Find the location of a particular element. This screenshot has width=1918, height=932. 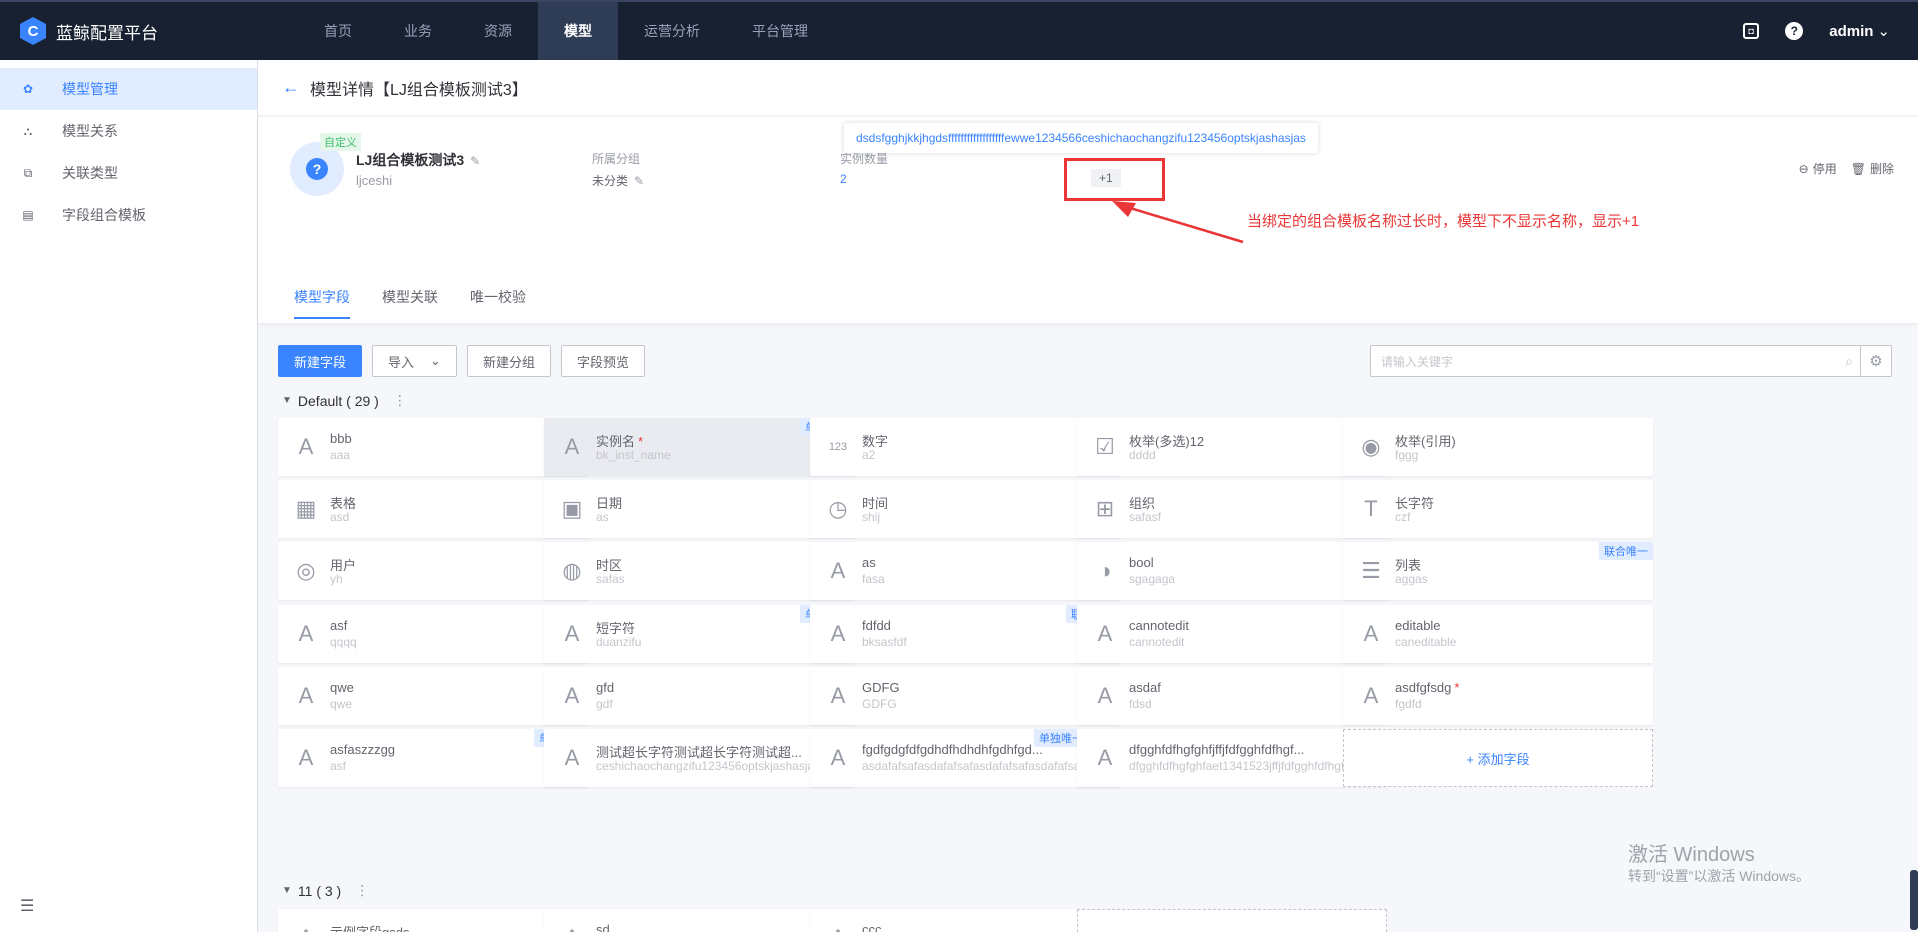

nav-home: 首页 is located at coordinates (338, 31).